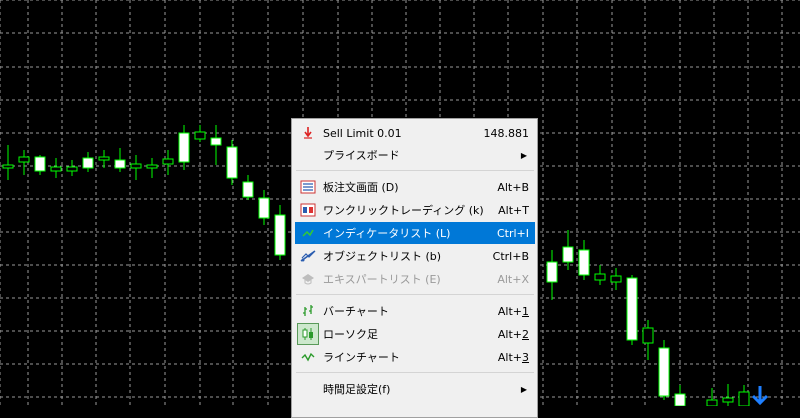 The height and width of the screenshot is (418, 800). What do you see at coordinates (308, 334) in the screenshot?
I see `candlestick-icon` at bounding box center [308, 334].